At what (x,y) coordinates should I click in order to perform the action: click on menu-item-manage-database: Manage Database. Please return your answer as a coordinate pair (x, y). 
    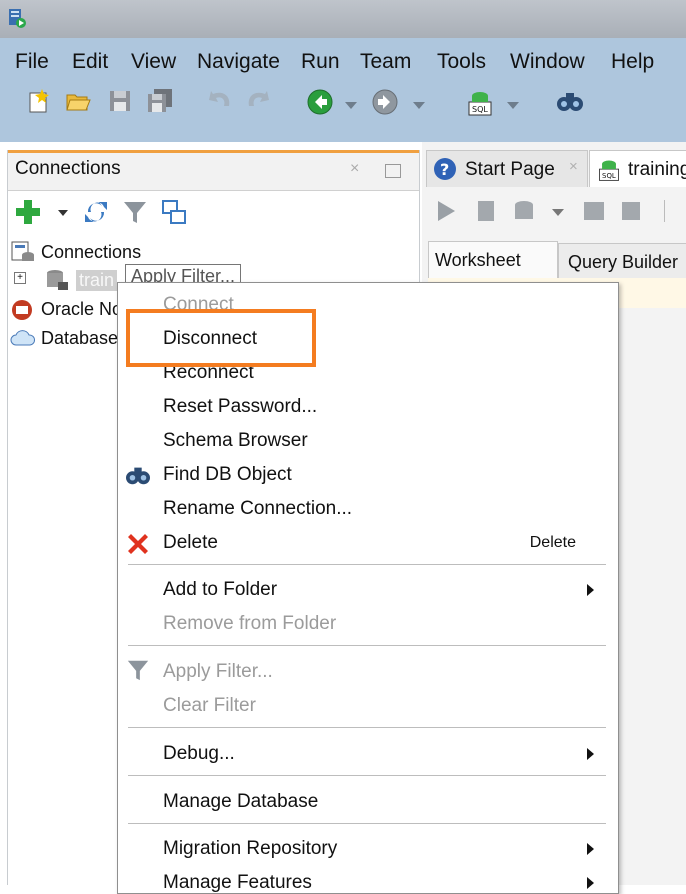
    Looking at the image, I should click on (240, 802).